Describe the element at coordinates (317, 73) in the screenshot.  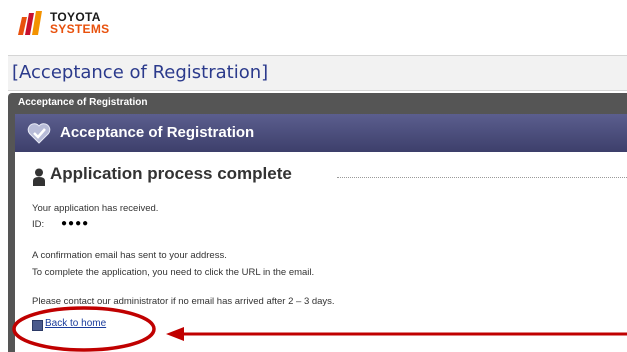
I see `page-title-bar: [Acceptance of Registration]` at that location.